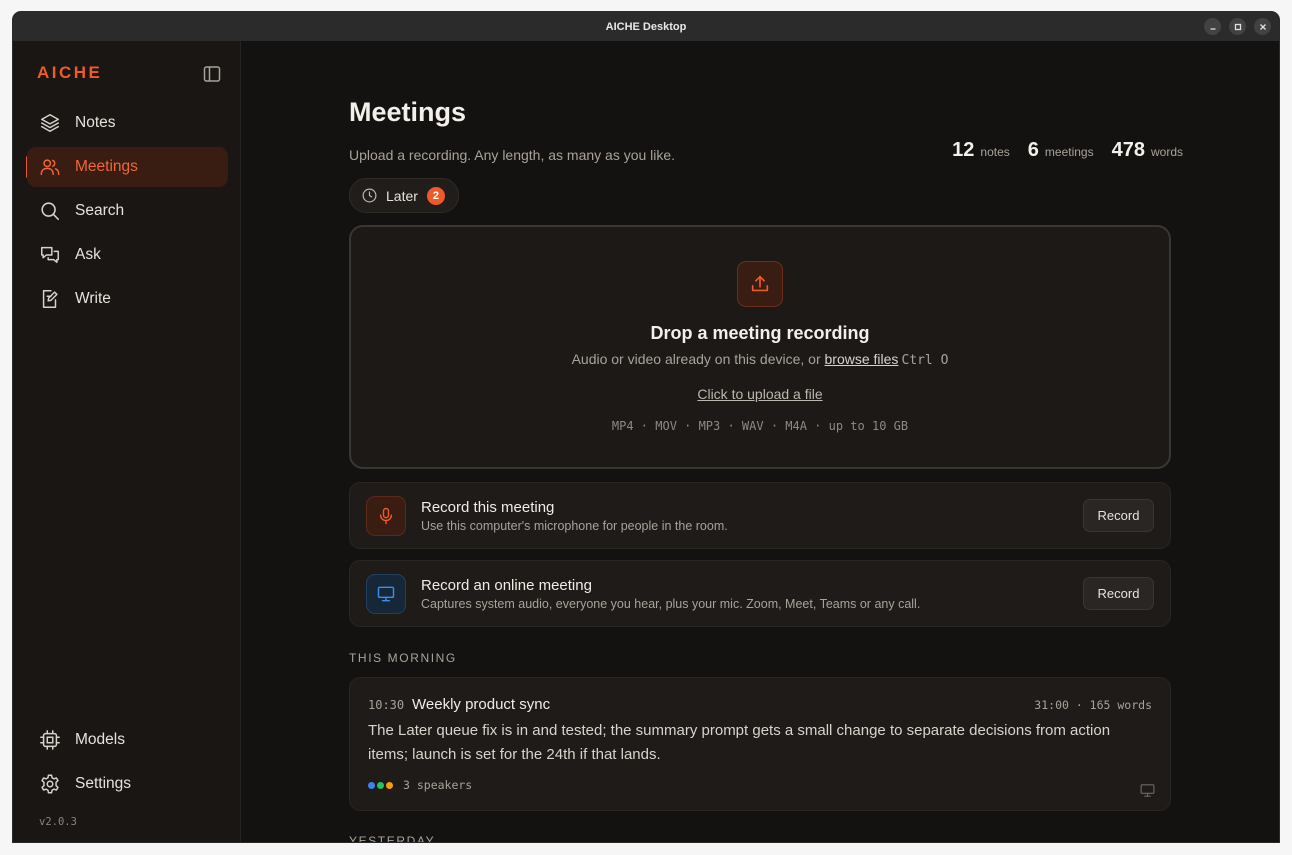 The image size is (1292, 855). I want to click on meeting-time: 10:30, so click(386, 705).